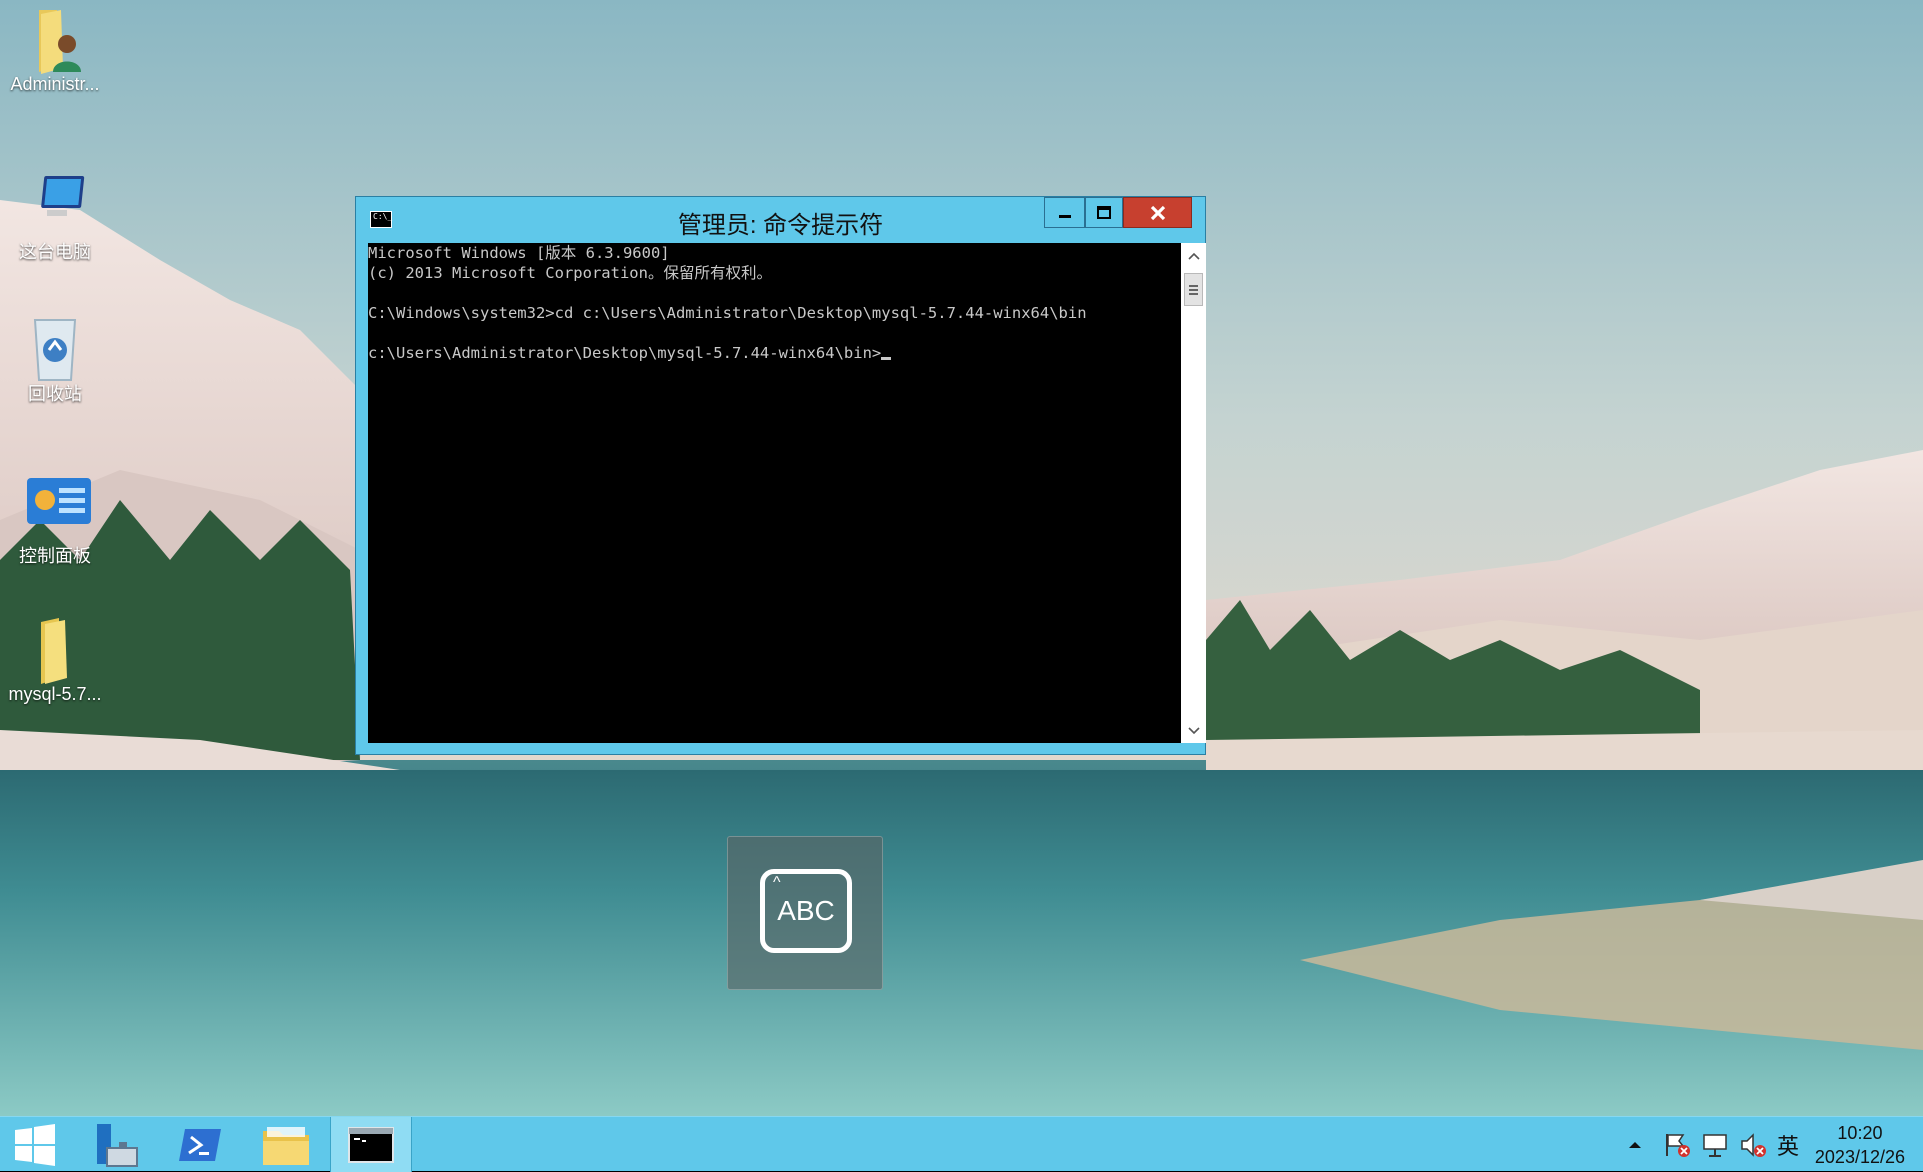  I want to click on volume-tray, so click(1753, 1144).